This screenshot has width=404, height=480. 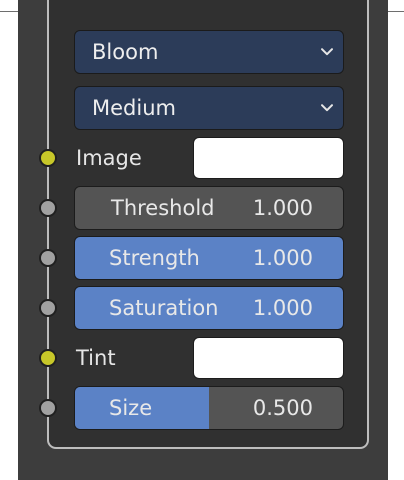 What do you see at coordinates (396, 11) in the screenshot?
I see `connector-line-right` at bounding box center [396, 11].